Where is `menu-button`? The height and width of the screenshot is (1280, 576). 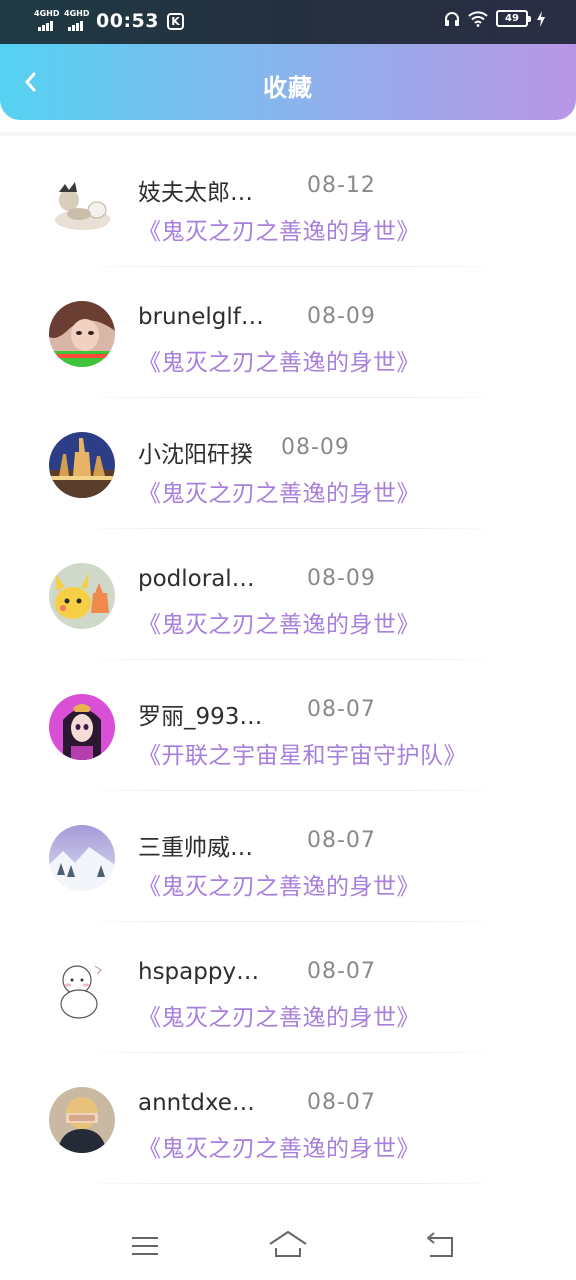 menu-button is located at coordinates (144, 1245).